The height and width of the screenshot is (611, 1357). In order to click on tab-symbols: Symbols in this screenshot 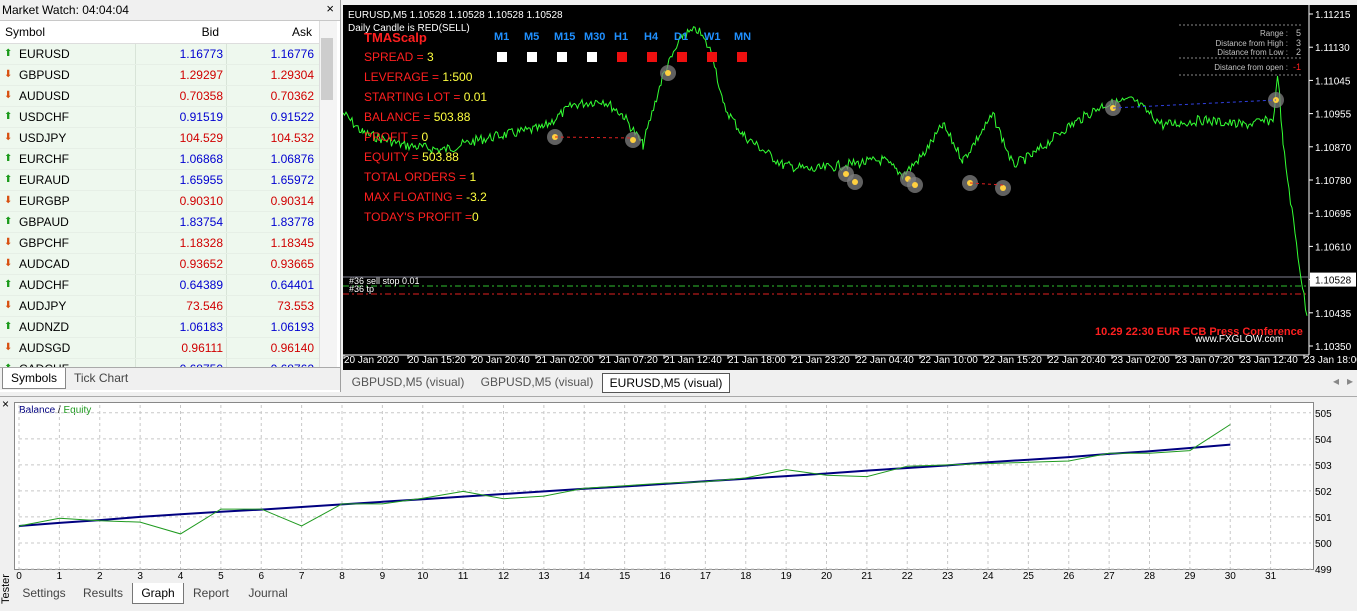, I will do `click(34, 378)`.